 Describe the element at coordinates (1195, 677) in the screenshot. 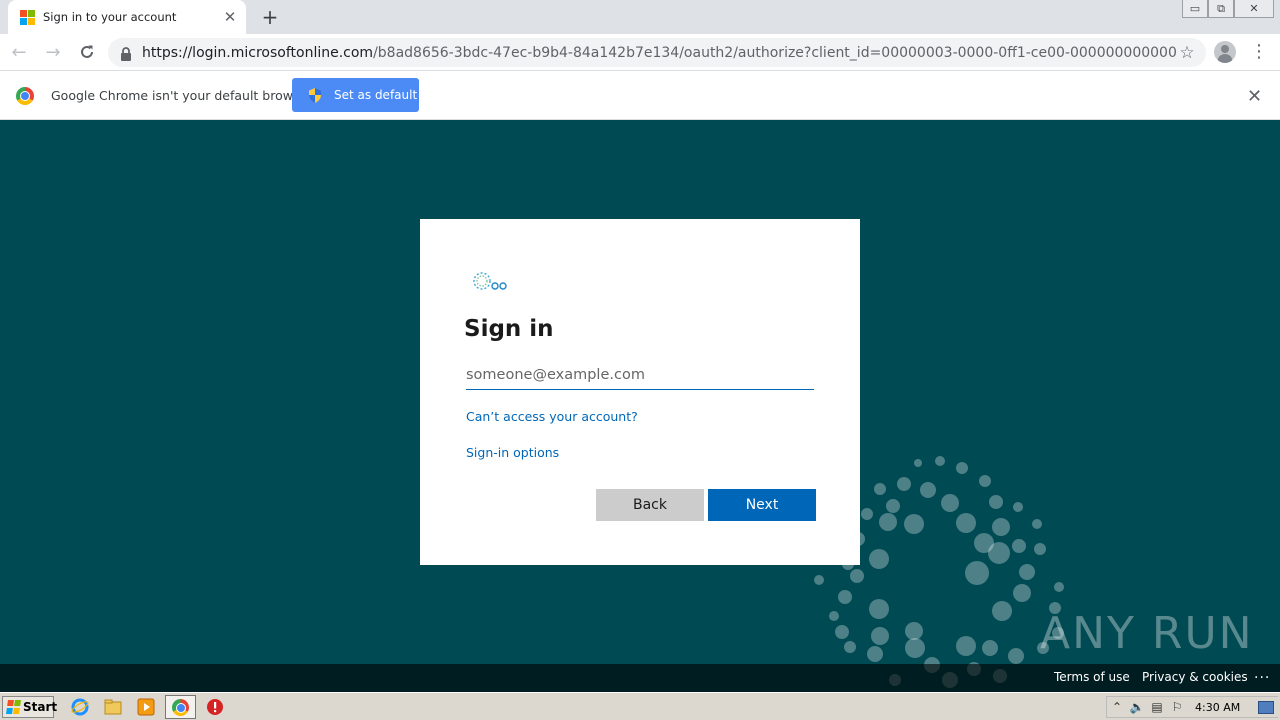

I see `privacy-cookies-link: Privacy & cookies` at that location.